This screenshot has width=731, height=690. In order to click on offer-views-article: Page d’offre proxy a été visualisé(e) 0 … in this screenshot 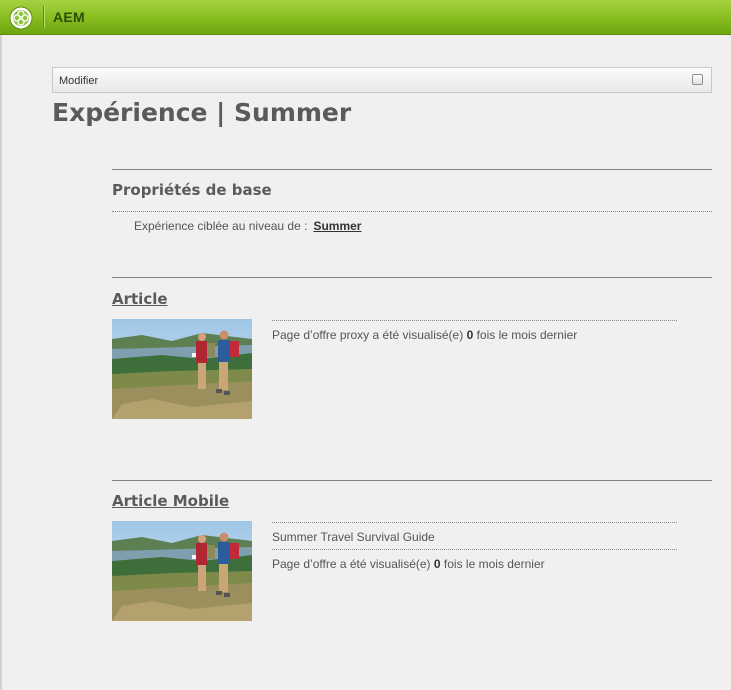, I will do `click(424, 335)`.